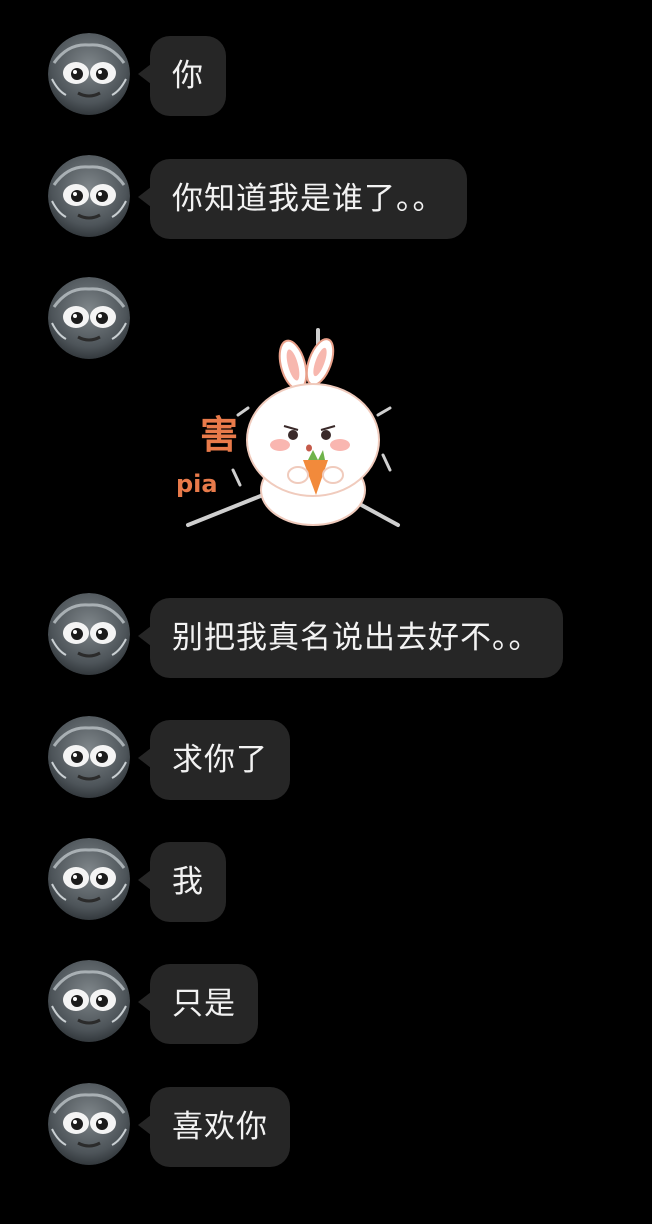 This screenshot has width=652, height=1224. Describe the element at coordinates (308, 199) in the screenshot. I see `message-text: 你知道我是谁了。。` at that location.